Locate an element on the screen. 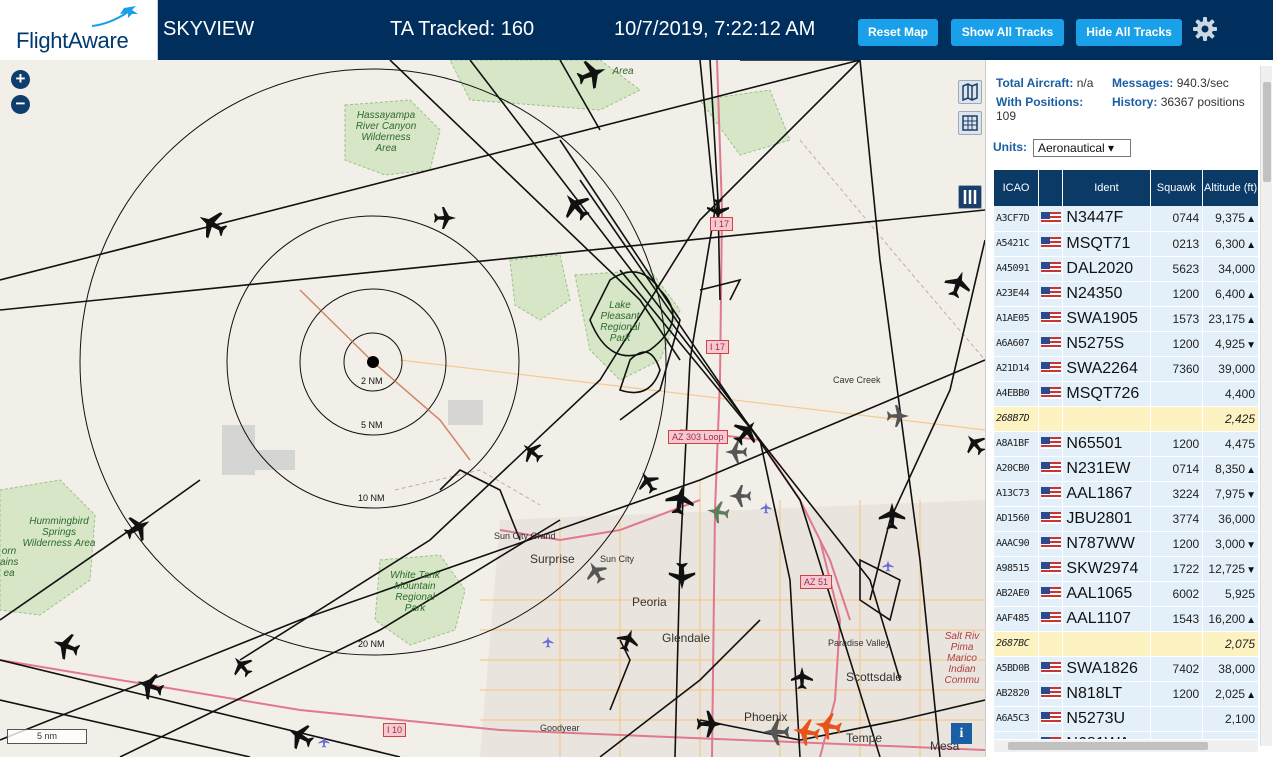 Image resolution: width=1273 pixels, height=757 pixels. table-row: A3CF7D N3447F 0744 9,375▲ is located at coordinates (1126, 219).